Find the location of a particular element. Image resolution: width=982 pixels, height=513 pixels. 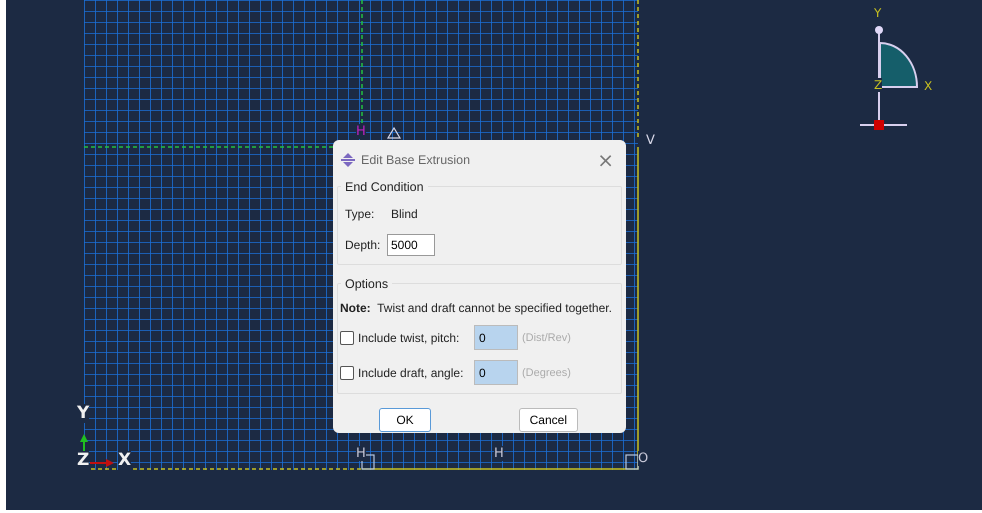

triad-axis-label: Y is located at coordinates (878, 13).